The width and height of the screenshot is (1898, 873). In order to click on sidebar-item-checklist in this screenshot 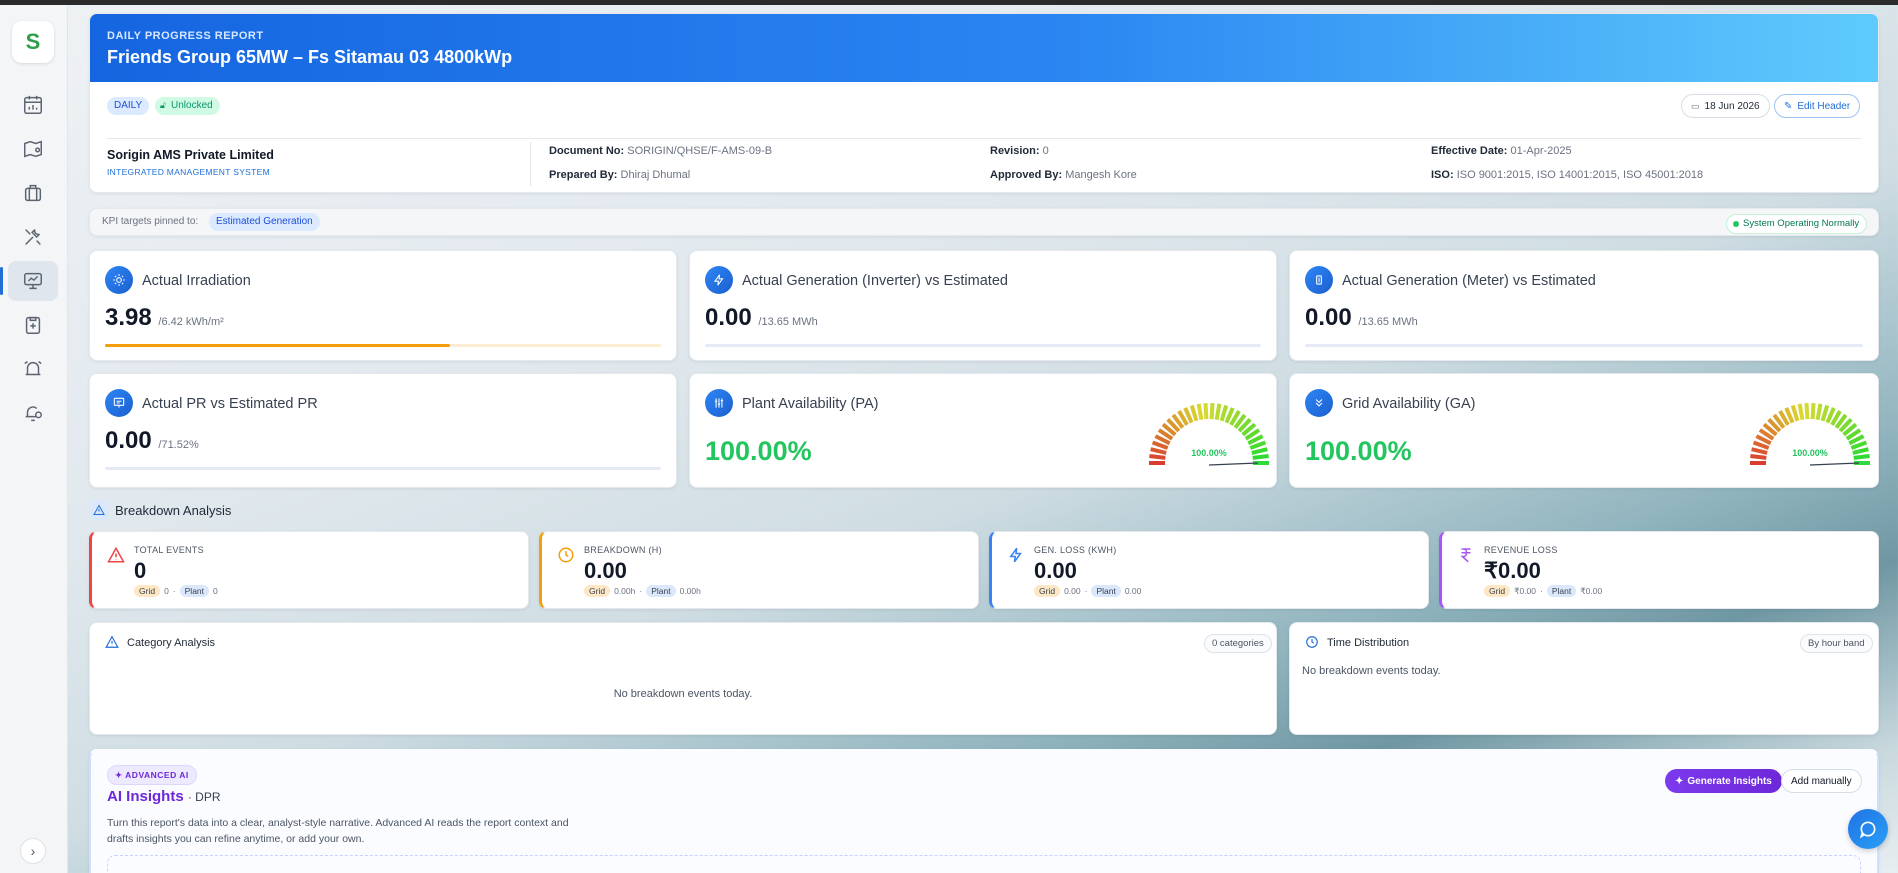, I will do `click(33, 325)`.